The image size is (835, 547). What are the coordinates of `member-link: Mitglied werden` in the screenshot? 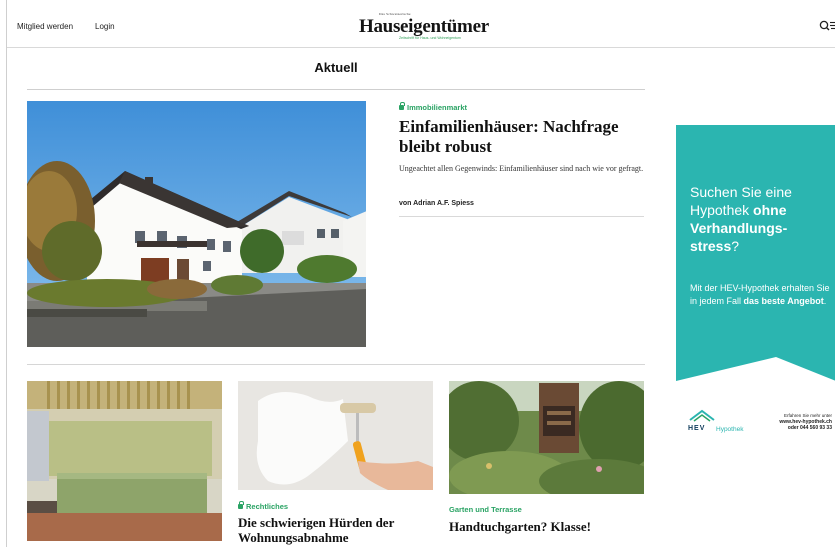 It's located at (45, 26).